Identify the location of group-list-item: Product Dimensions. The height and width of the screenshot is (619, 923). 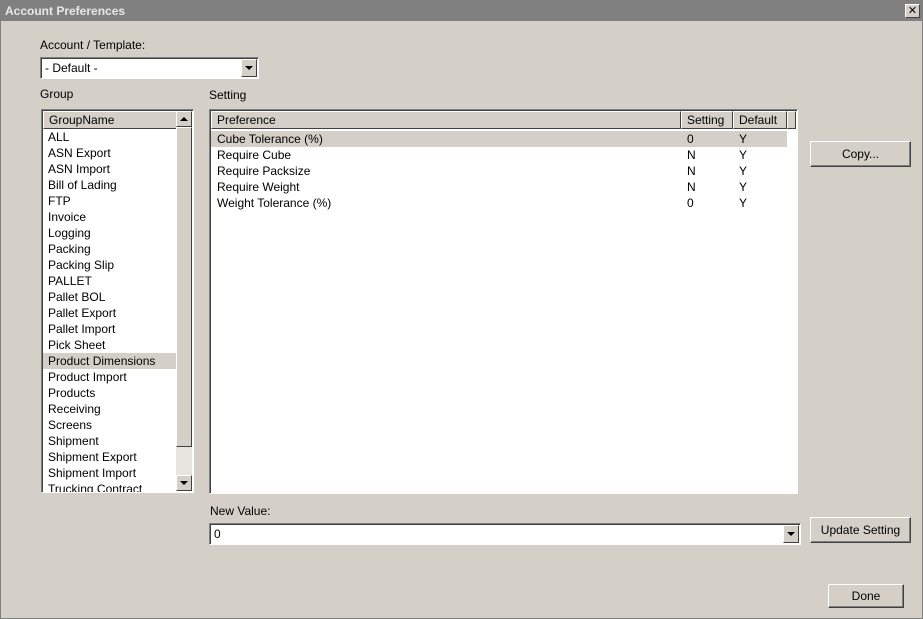
(110, 361).